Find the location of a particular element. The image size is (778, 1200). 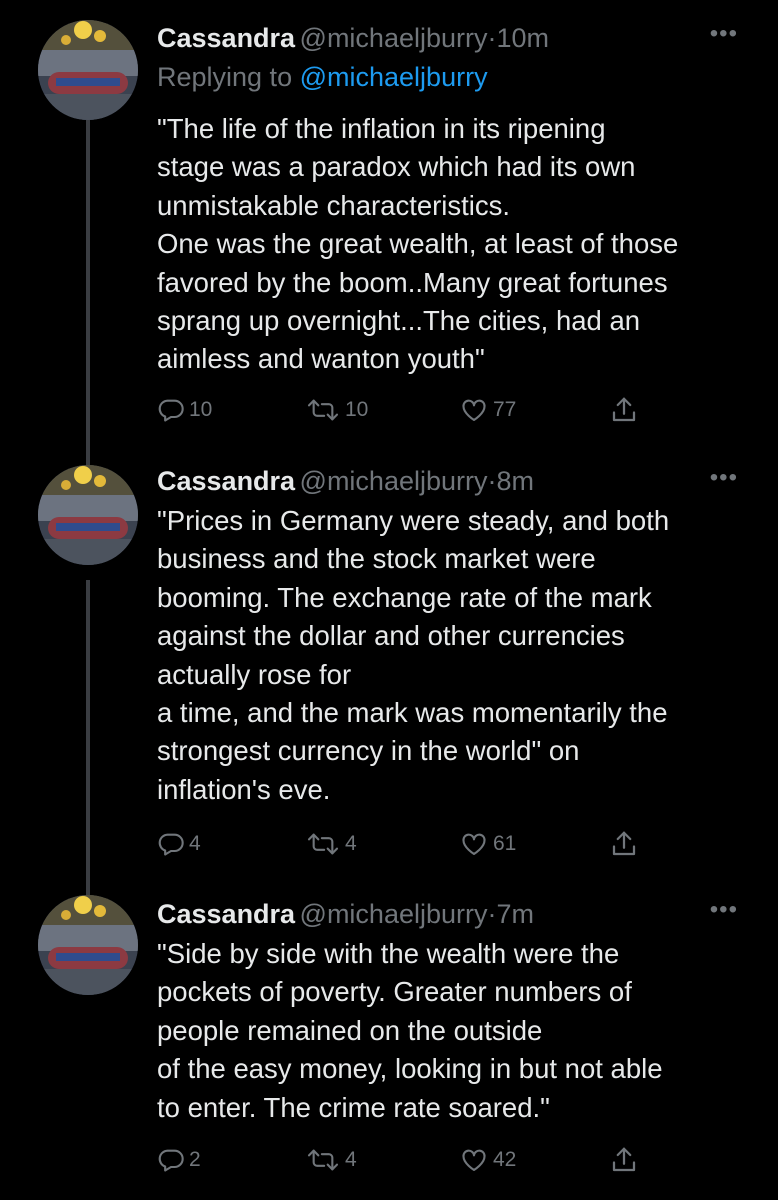

tweet-text-line: people remained on the outside is located at coordinates (350, 1030).